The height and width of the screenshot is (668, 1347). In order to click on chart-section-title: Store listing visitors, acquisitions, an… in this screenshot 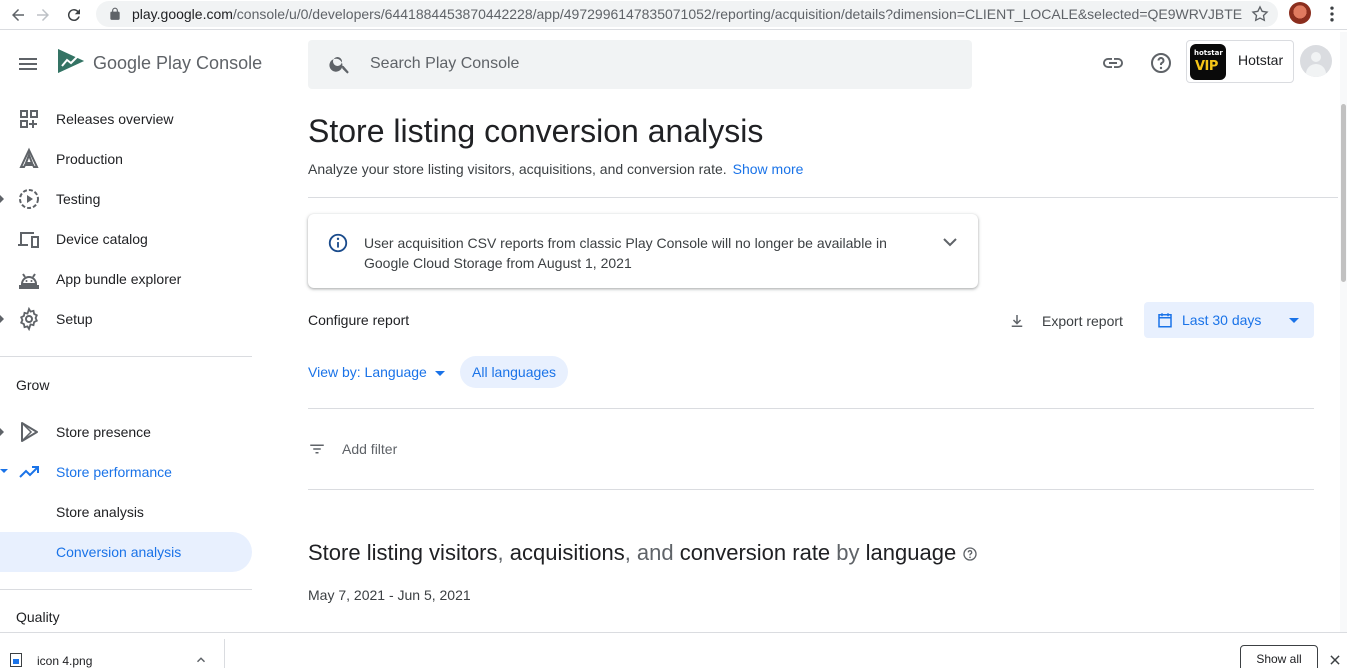, I will do `click(643, 553)`.